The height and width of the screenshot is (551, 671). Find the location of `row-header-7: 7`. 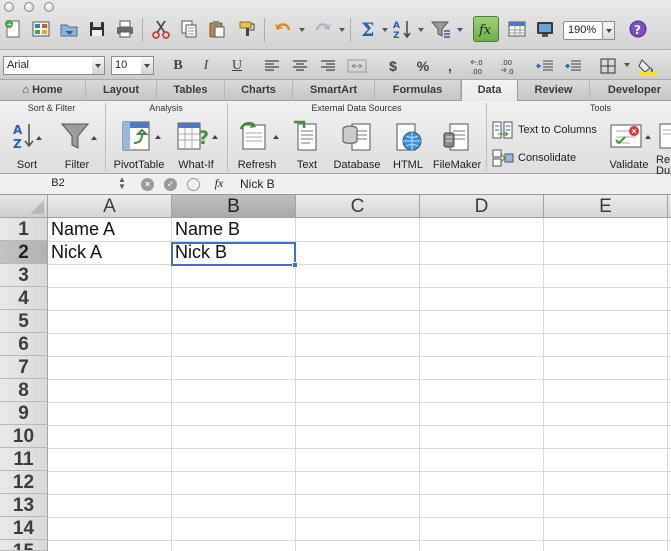

row-header-7: 7 is located at coordinates (24, 367).